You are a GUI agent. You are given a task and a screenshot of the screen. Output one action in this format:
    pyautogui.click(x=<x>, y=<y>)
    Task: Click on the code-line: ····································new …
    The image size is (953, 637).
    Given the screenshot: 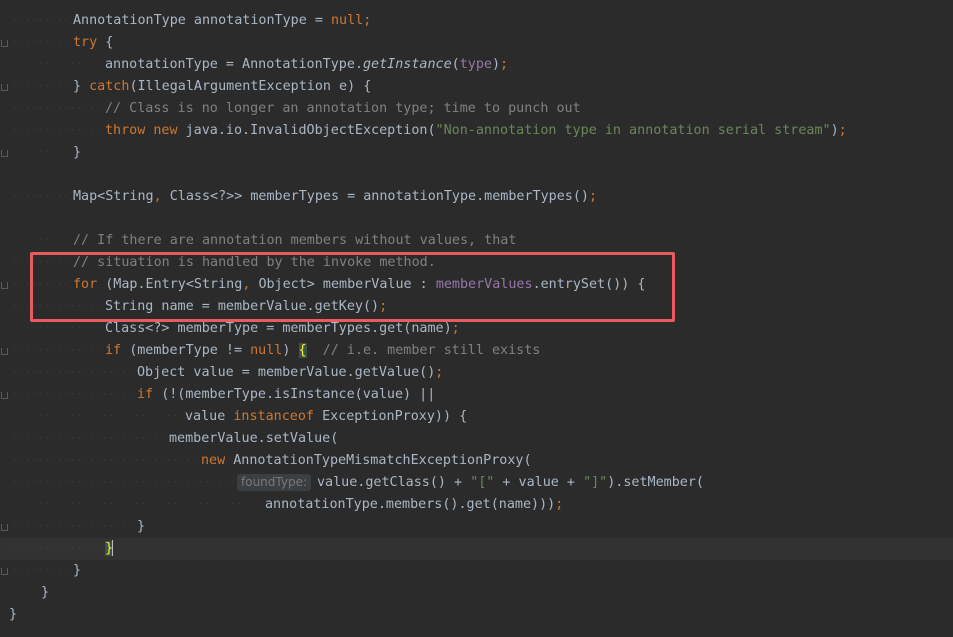 What is the action you would take?
    pyautogui.click(x=476, y=461)
    